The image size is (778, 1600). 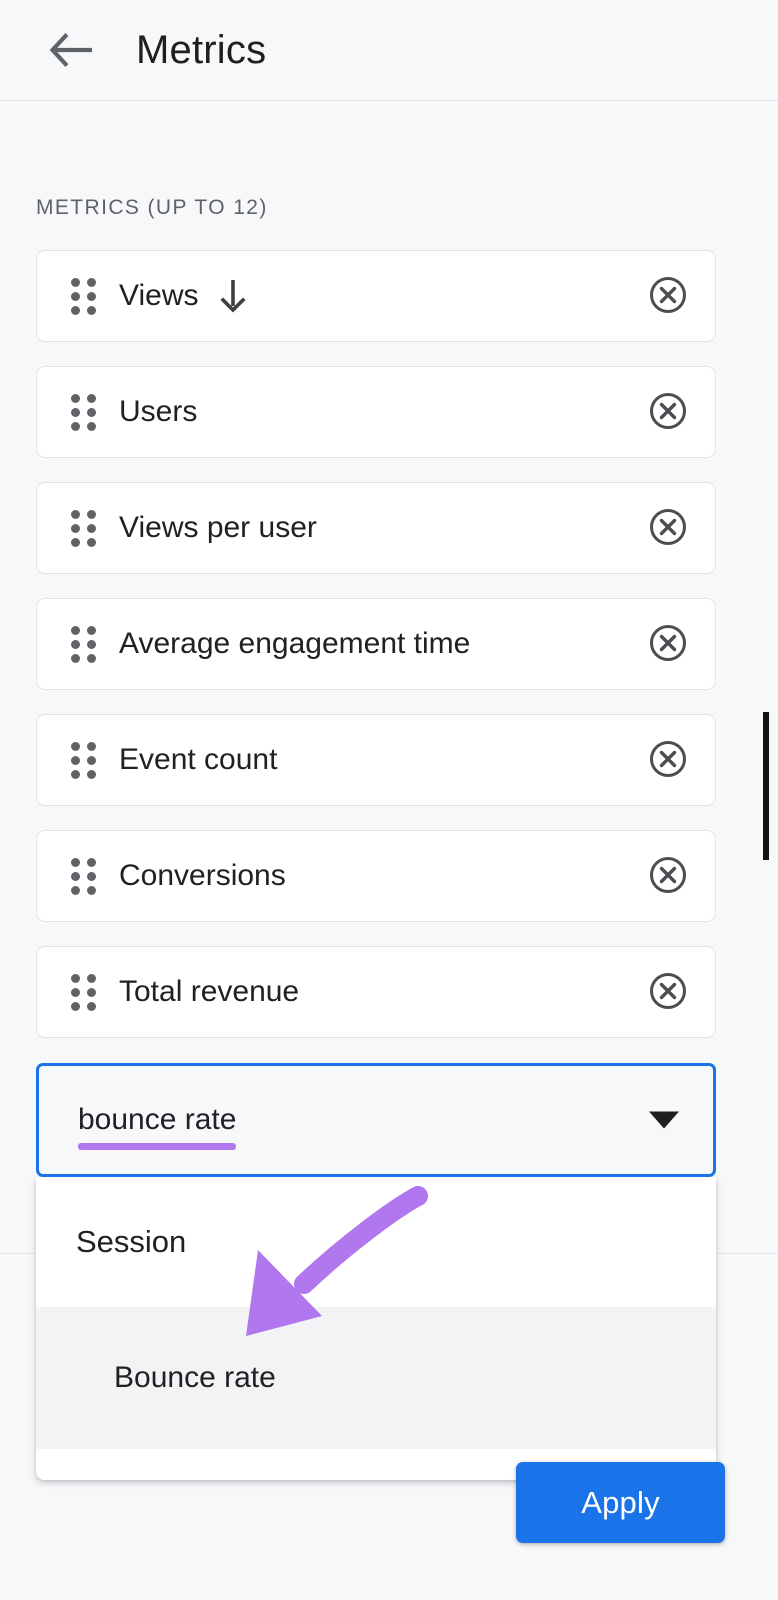 I want to click on metric-label: Views, so click(x=159, y=295).